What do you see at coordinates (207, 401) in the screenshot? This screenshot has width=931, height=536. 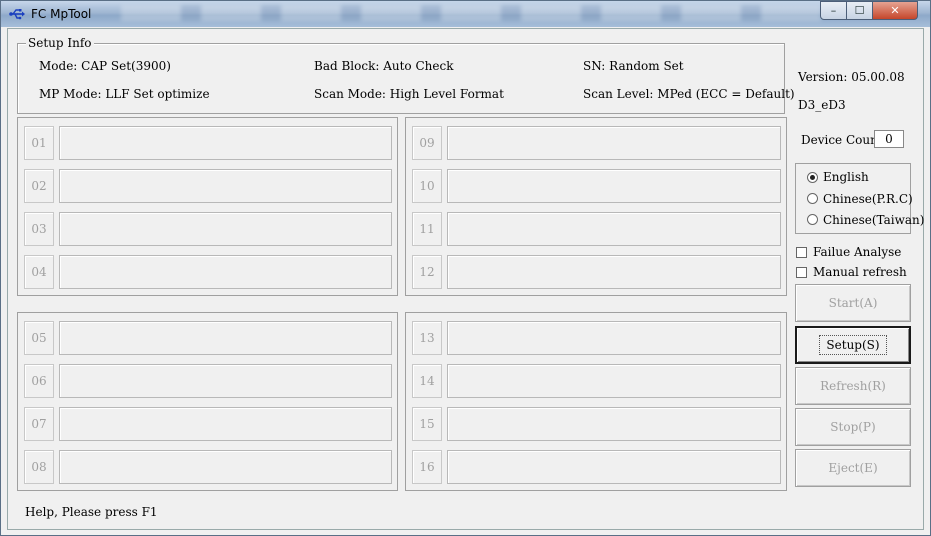 I see `port-group-5-8: 05 06 07 08` at bounding box center [207, 401].